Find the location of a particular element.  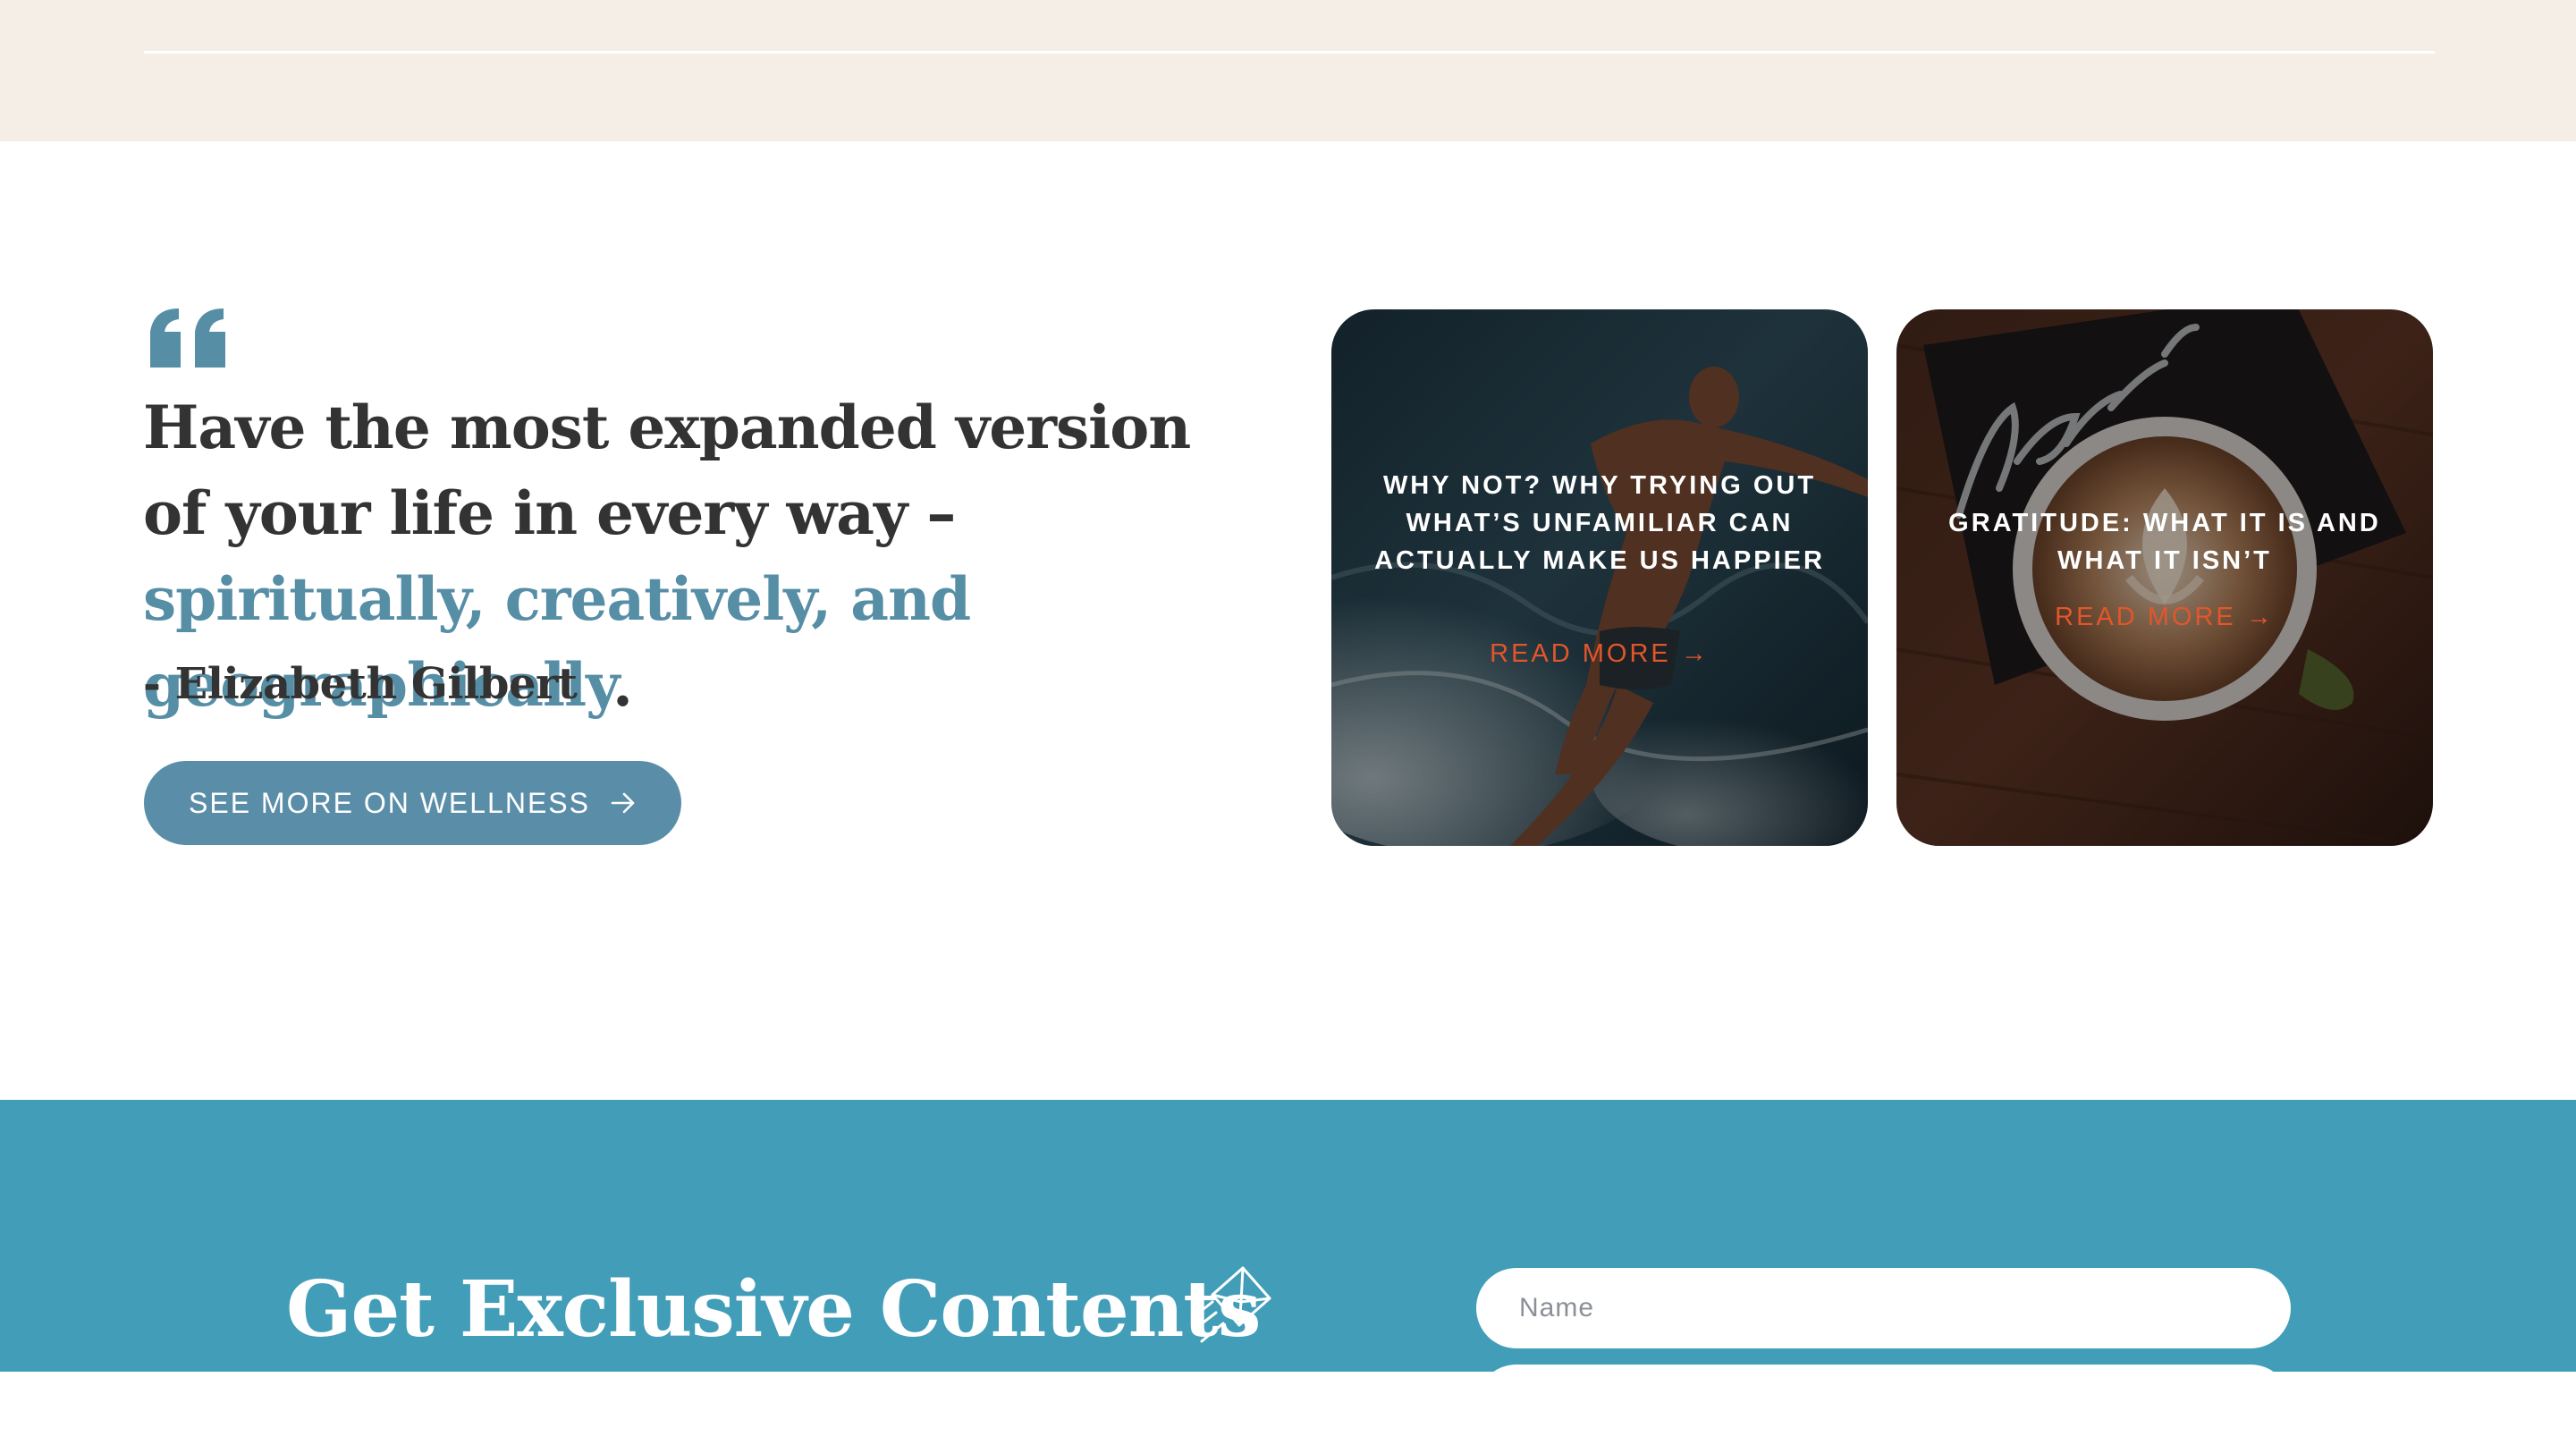

top-band is located at coordinates (1288, 70).